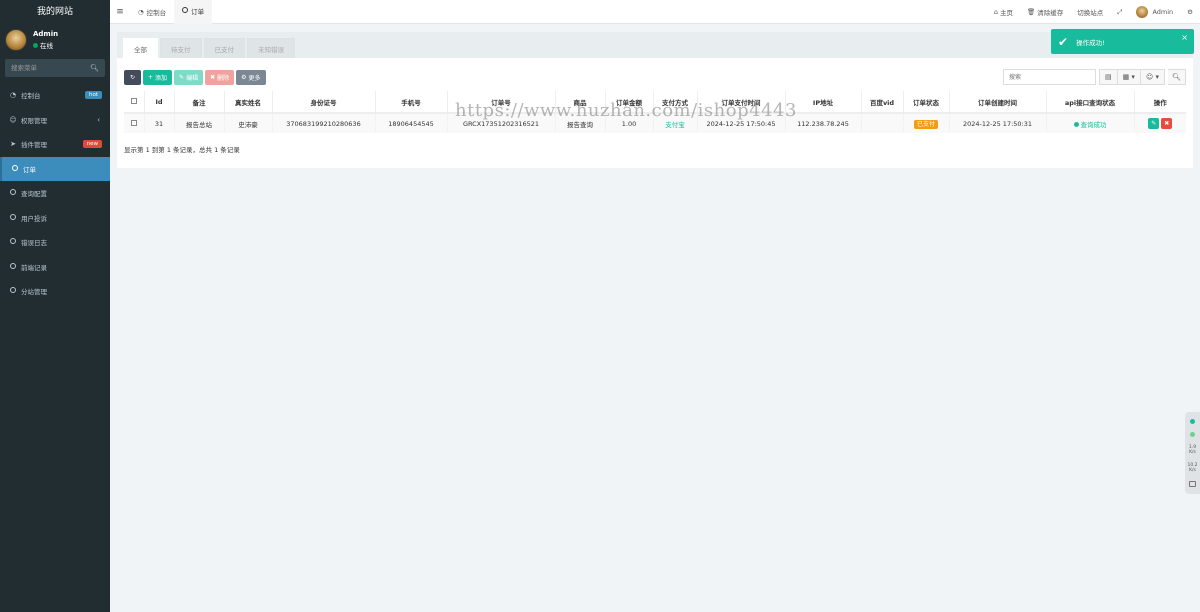  What do you see at coordinates (193, 12) in the screenshot?
I see `tab-orders: 订单` at bounding box center [193, 12].